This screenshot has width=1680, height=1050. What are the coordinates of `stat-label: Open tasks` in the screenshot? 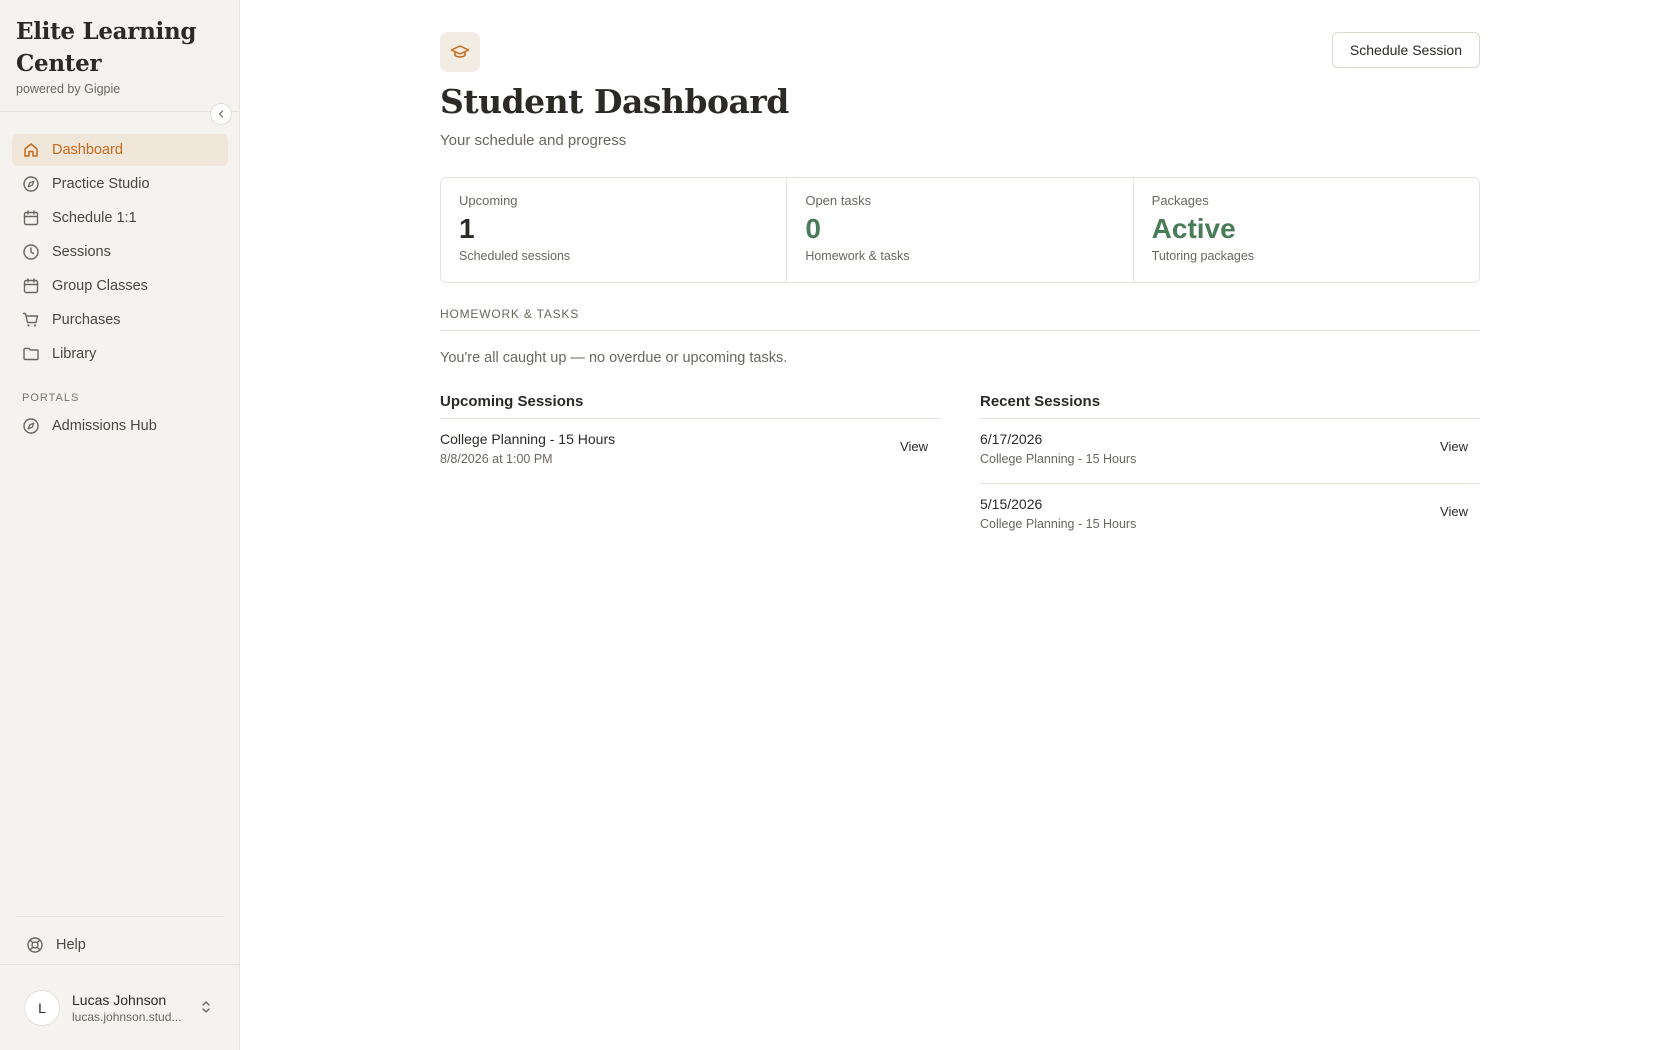 It's located at (838, 200).